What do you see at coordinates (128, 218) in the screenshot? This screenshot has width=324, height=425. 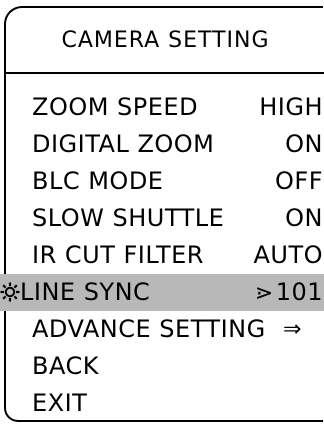 I see `menu-item-label: SLOW SHUTTLE` at bounding box center [128, 218].